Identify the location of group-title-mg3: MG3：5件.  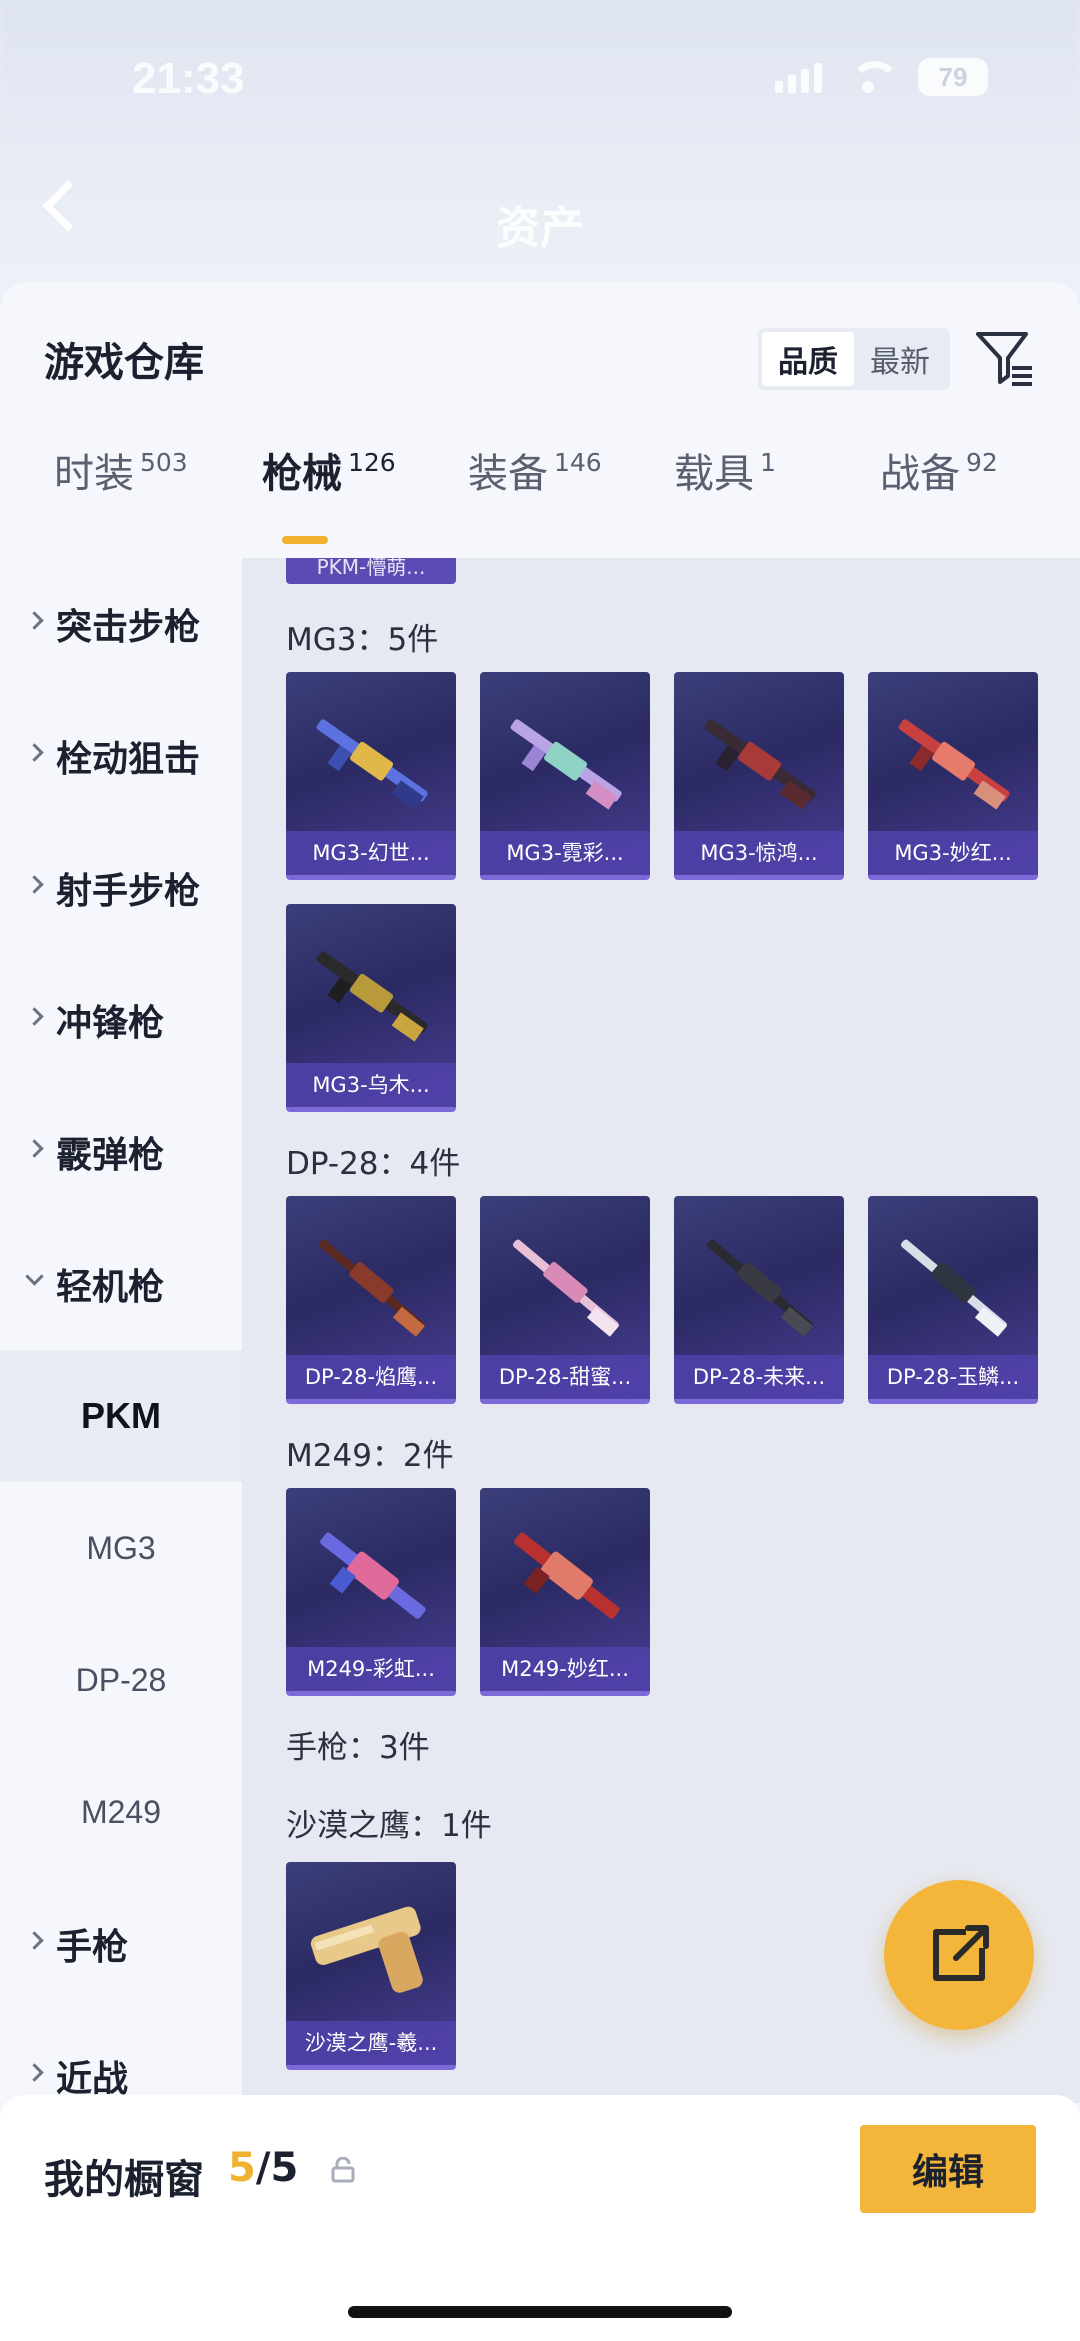
(362, 640).